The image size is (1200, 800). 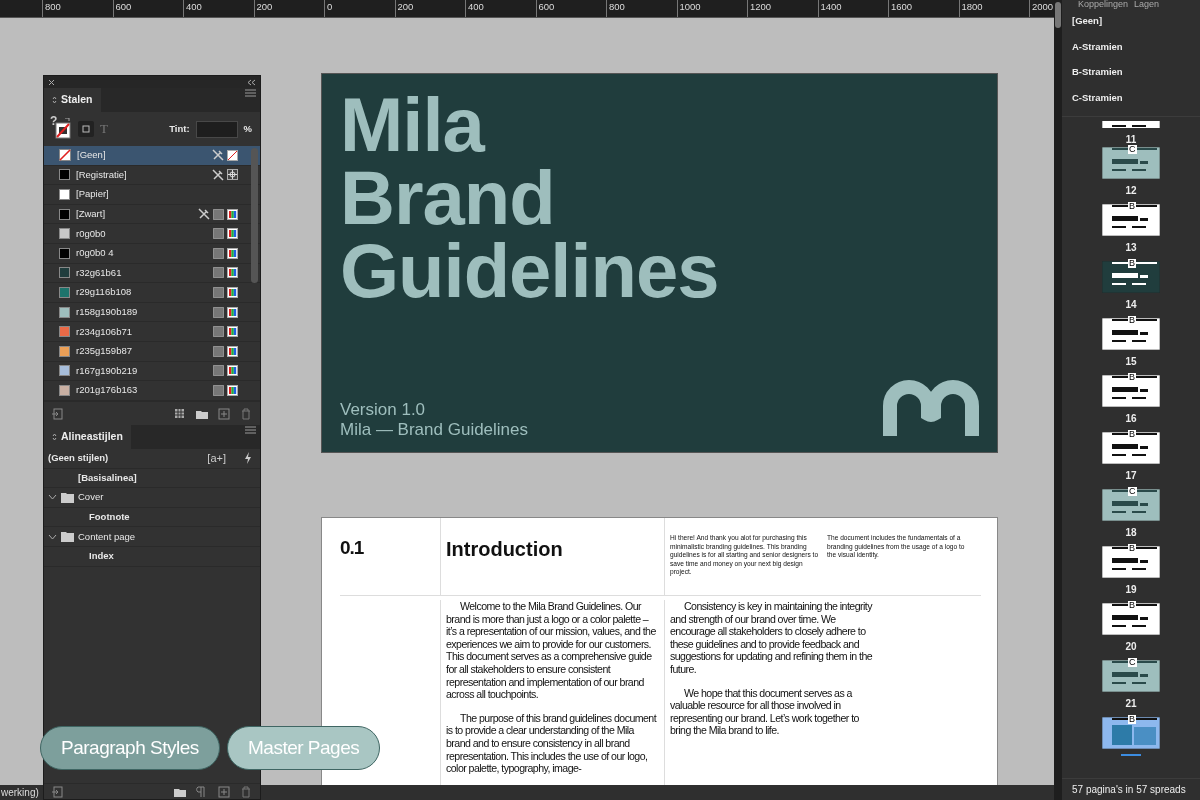 What do you see at coordinates (248, 458) in the screenshot?
I see `lightning-icon` at bounding box center [248, 458].